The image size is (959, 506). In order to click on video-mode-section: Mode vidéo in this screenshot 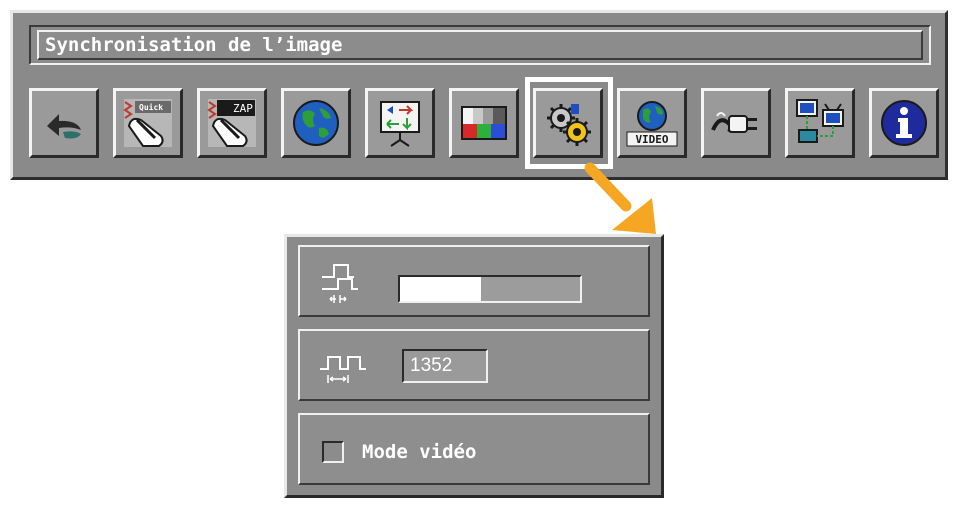, I will do `click(474, 449)`.